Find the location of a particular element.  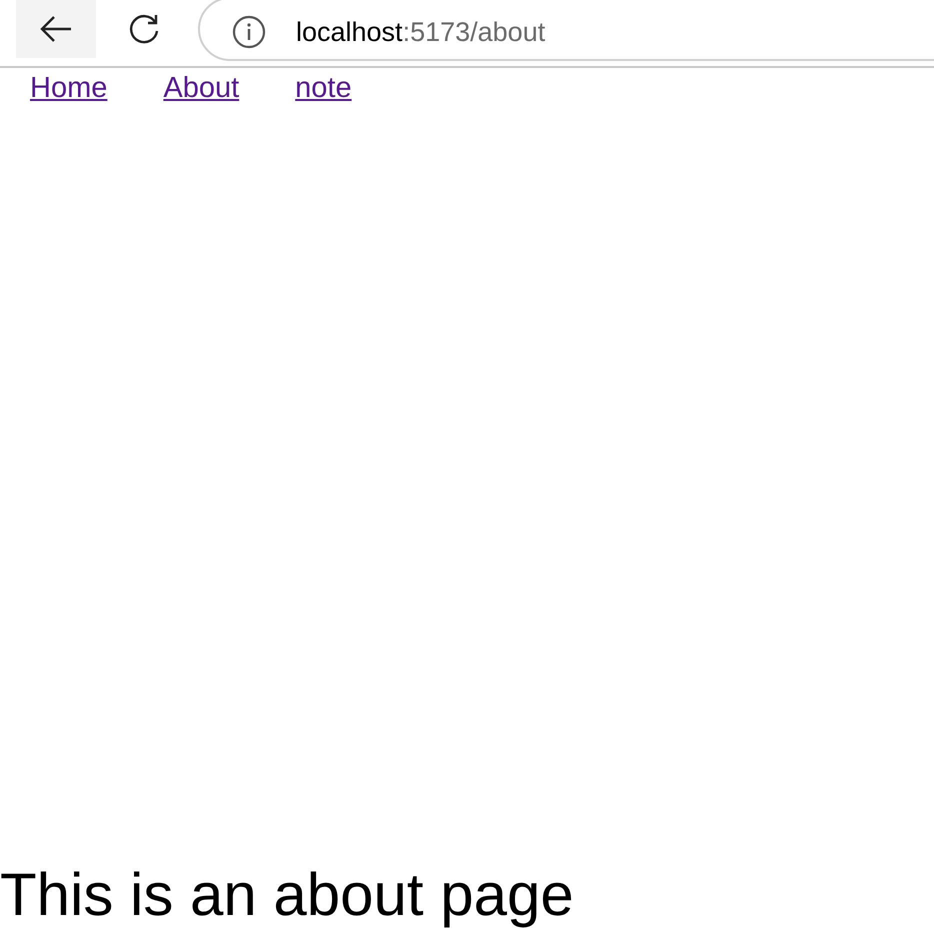

nav-link: Home is located at coordinates (69, 88).